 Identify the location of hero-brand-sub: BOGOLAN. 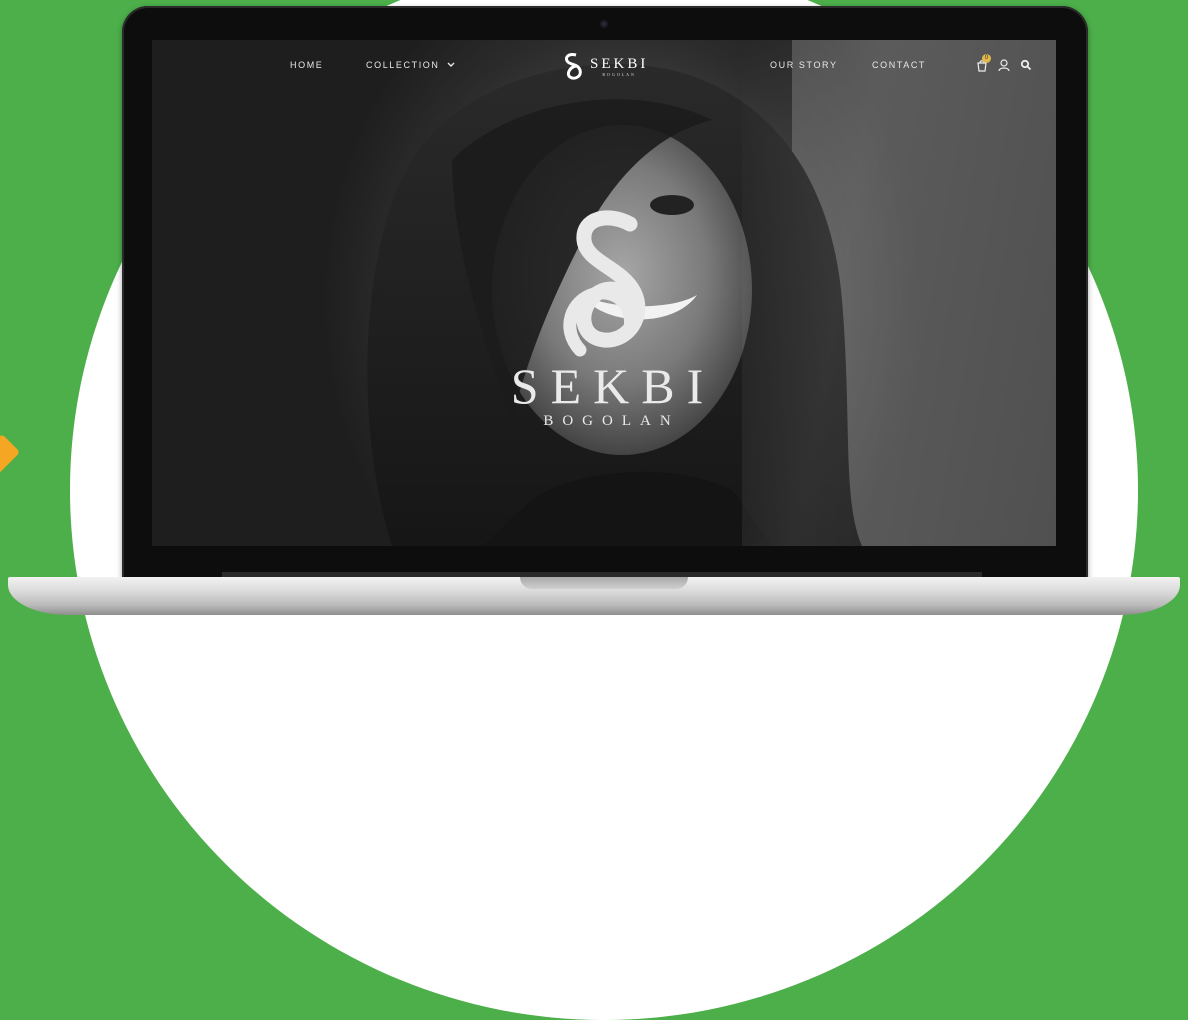
(611, 421).